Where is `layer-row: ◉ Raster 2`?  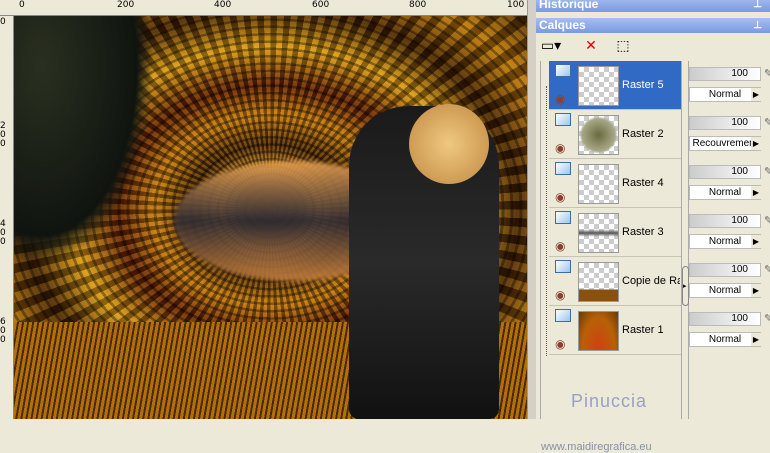
layer-row: ◉ Raster 2 is located at coordinates (615, 134).